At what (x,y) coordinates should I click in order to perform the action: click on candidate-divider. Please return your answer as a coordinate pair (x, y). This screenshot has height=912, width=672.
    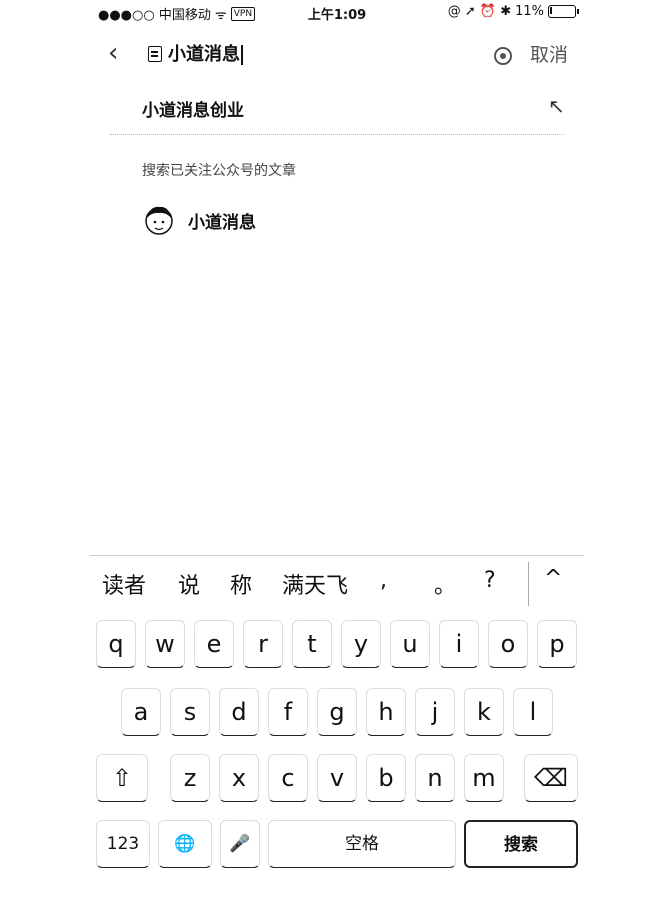
    Looking at the image, I should click on (528, 584).